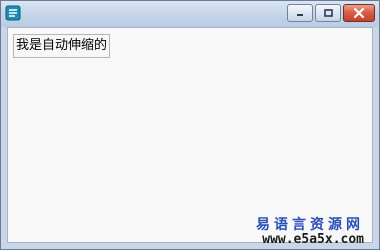 The image size is (380, 250). What do you see at coordinates (190, 14) in the screenshot?
I see `title-bar` at bounding box center [190, 14].